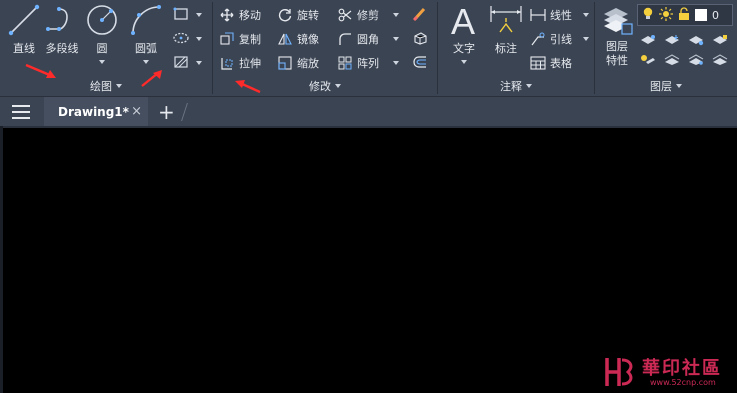 Image resolution: width=737 pixels, height=393 pixels. Describe the element at coordinates (464, 62) in the screenshot. I see `text-dropdown-icon` at that location.